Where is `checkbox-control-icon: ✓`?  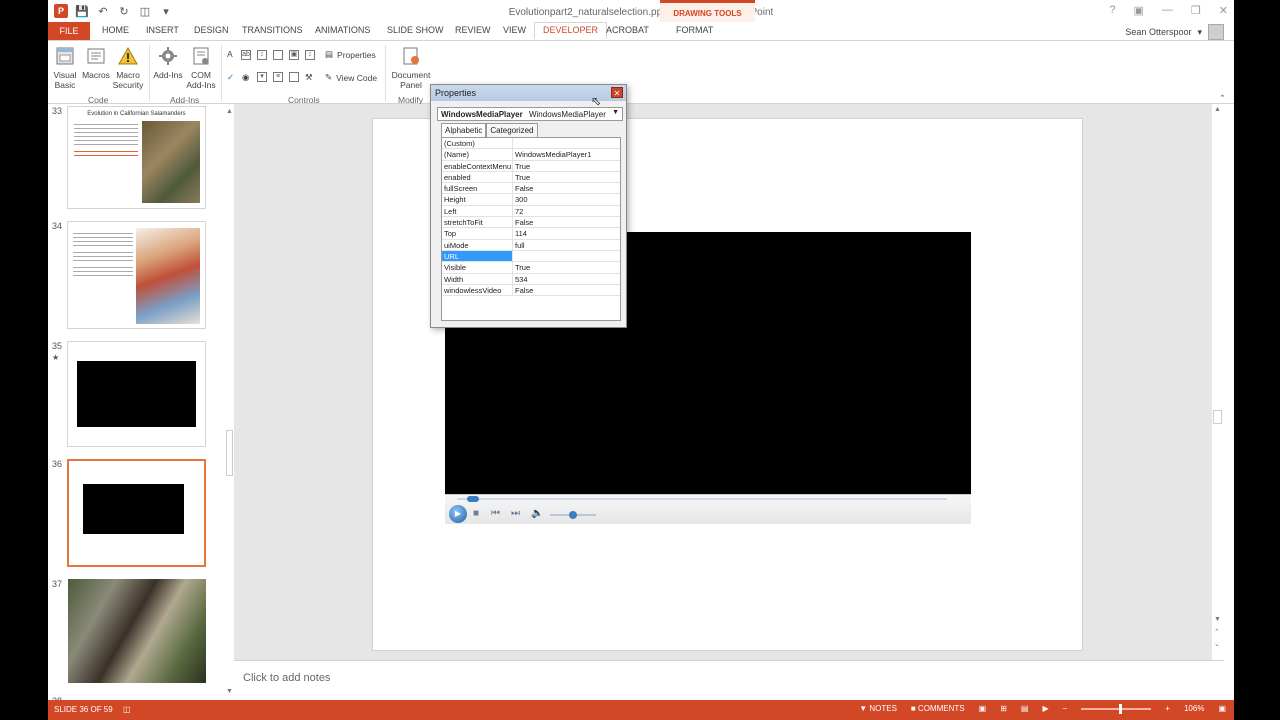
checkbox-control-icon: ✓ is located at coordinates (230, 77).